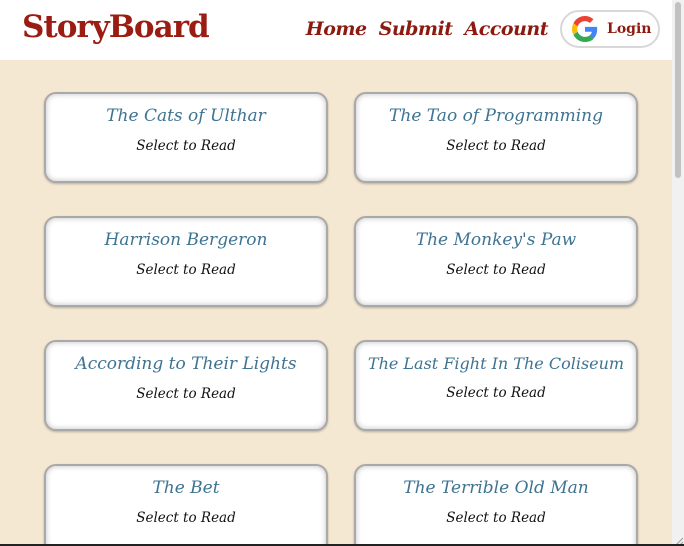  Describe the element at coordinates (186, 504) in the screenshot. I see `story-card: The Bet Select to Read` at that location.